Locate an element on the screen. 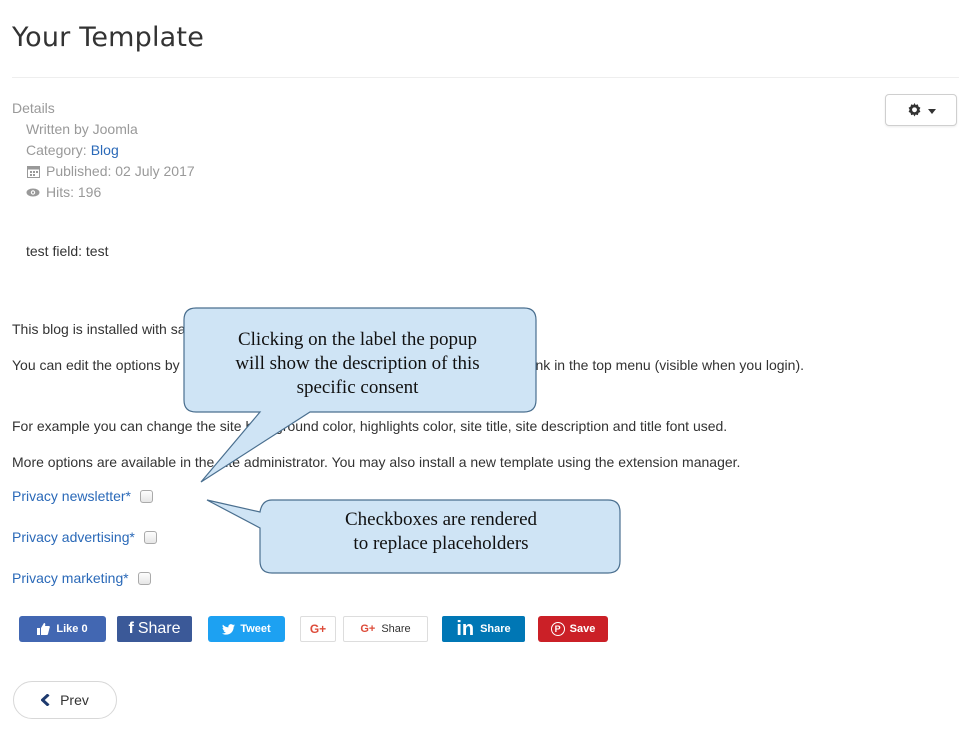 The image size is (975, 747). published-info: Published: 02 July 2017 is located at coordinates (103, 171).